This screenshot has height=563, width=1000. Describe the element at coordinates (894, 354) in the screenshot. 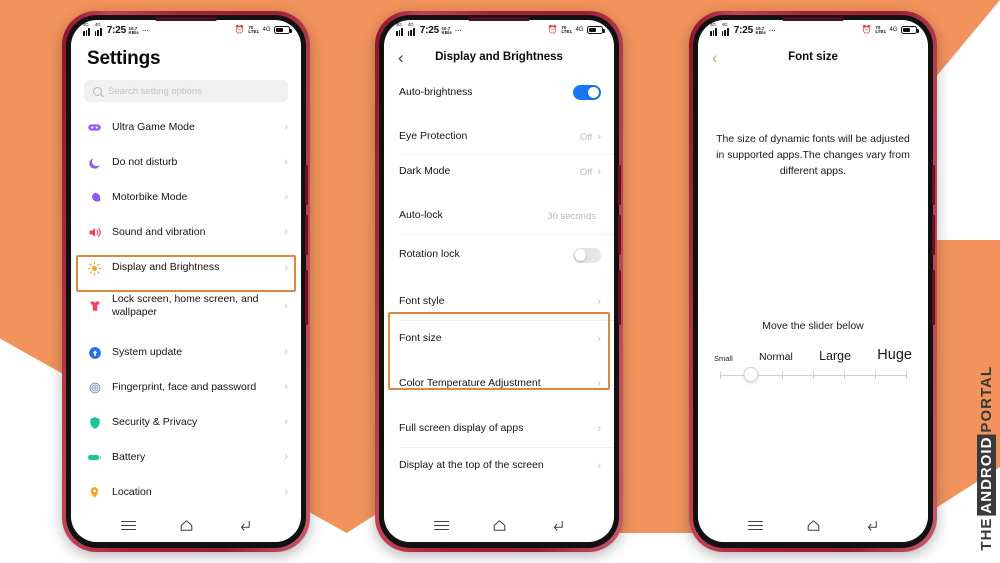

I see `slider-label-huge: Huge` at that location.